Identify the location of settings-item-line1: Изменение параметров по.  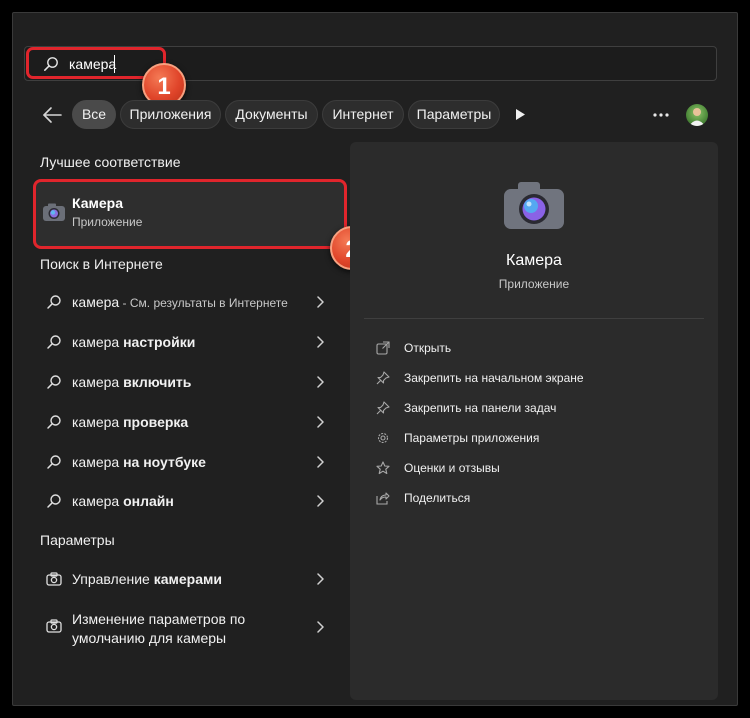
(159, 619).